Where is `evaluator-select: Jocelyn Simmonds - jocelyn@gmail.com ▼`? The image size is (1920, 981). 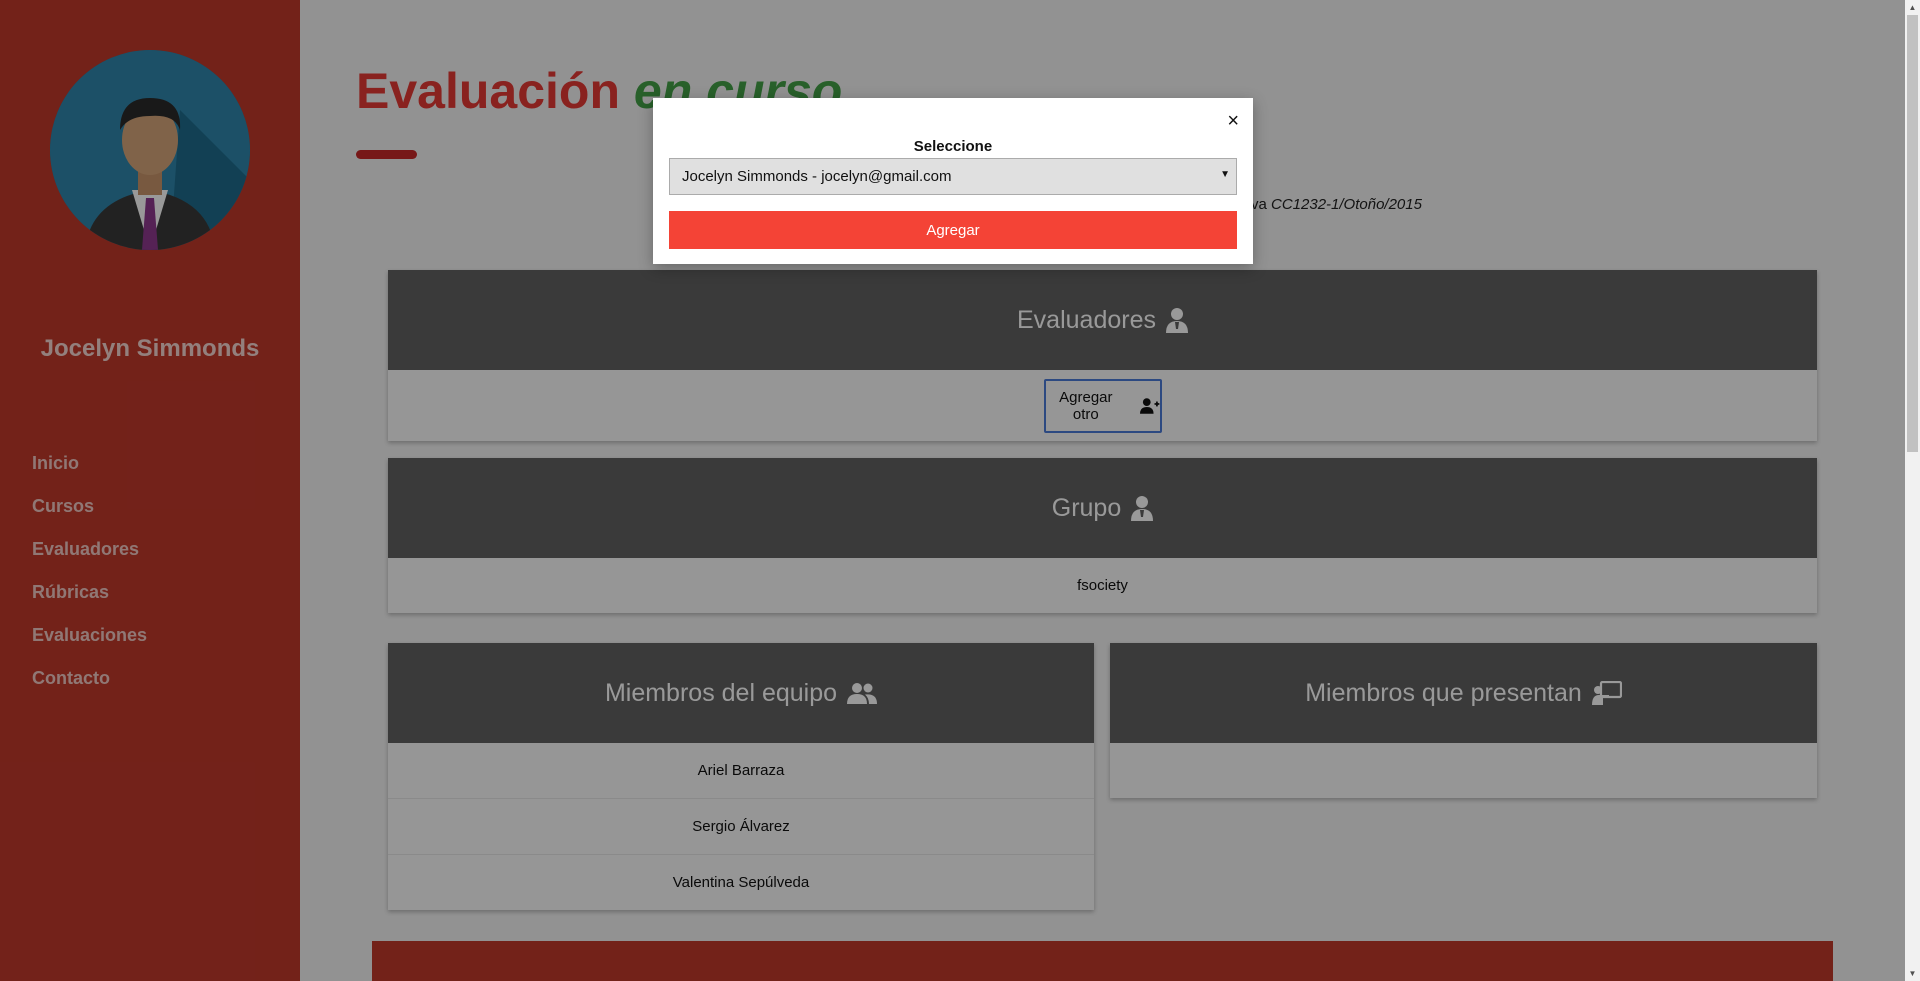 evaluator-select: Jocelyn Simmonds - jocelyn@gmail.com ▼ is located at coordinates (953, 176).